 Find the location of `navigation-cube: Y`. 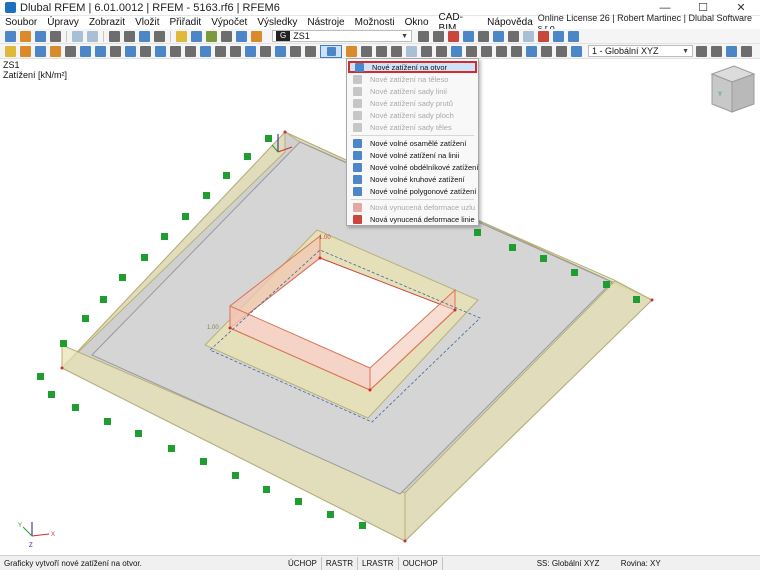

navigation-cube: Y is located at coordinates (733, 89).